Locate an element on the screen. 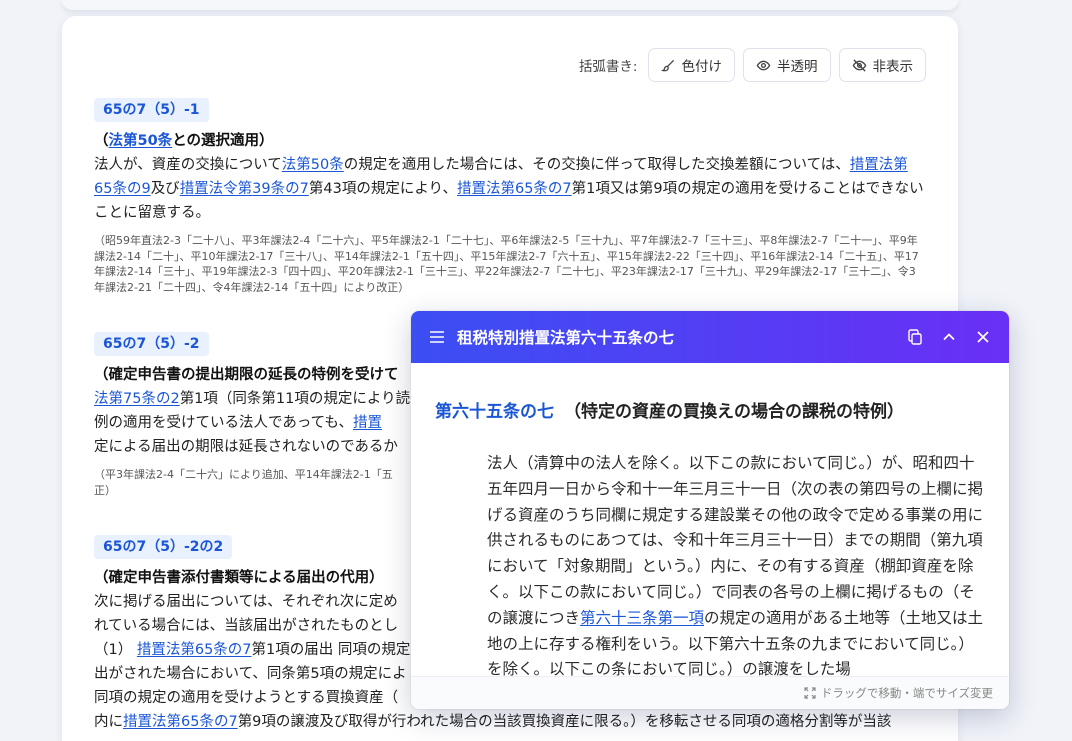  law-link: 措置法令第39条の7 is located at coordinates (244, 189).